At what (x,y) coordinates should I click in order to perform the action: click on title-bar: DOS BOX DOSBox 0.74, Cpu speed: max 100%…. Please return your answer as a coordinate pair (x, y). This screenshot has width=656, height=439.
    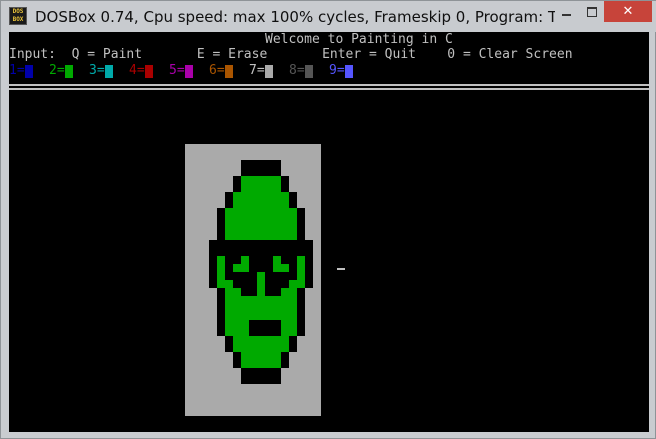
    Looking at the image, I should click on (328, 16).